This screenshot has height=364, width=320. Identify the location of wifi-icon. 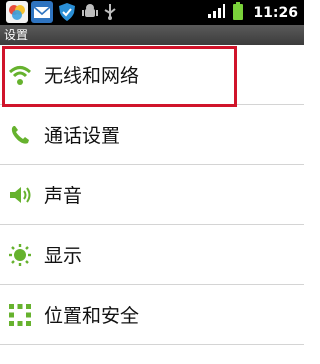
(20, 75).